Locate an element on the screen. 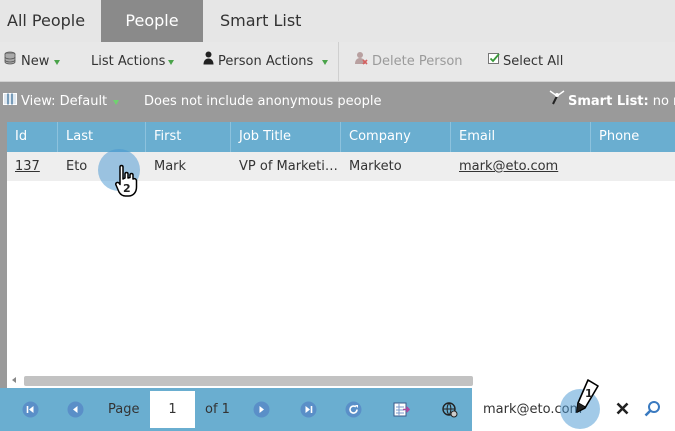  person-id-link: 137 is located at coordinates (27, 166).